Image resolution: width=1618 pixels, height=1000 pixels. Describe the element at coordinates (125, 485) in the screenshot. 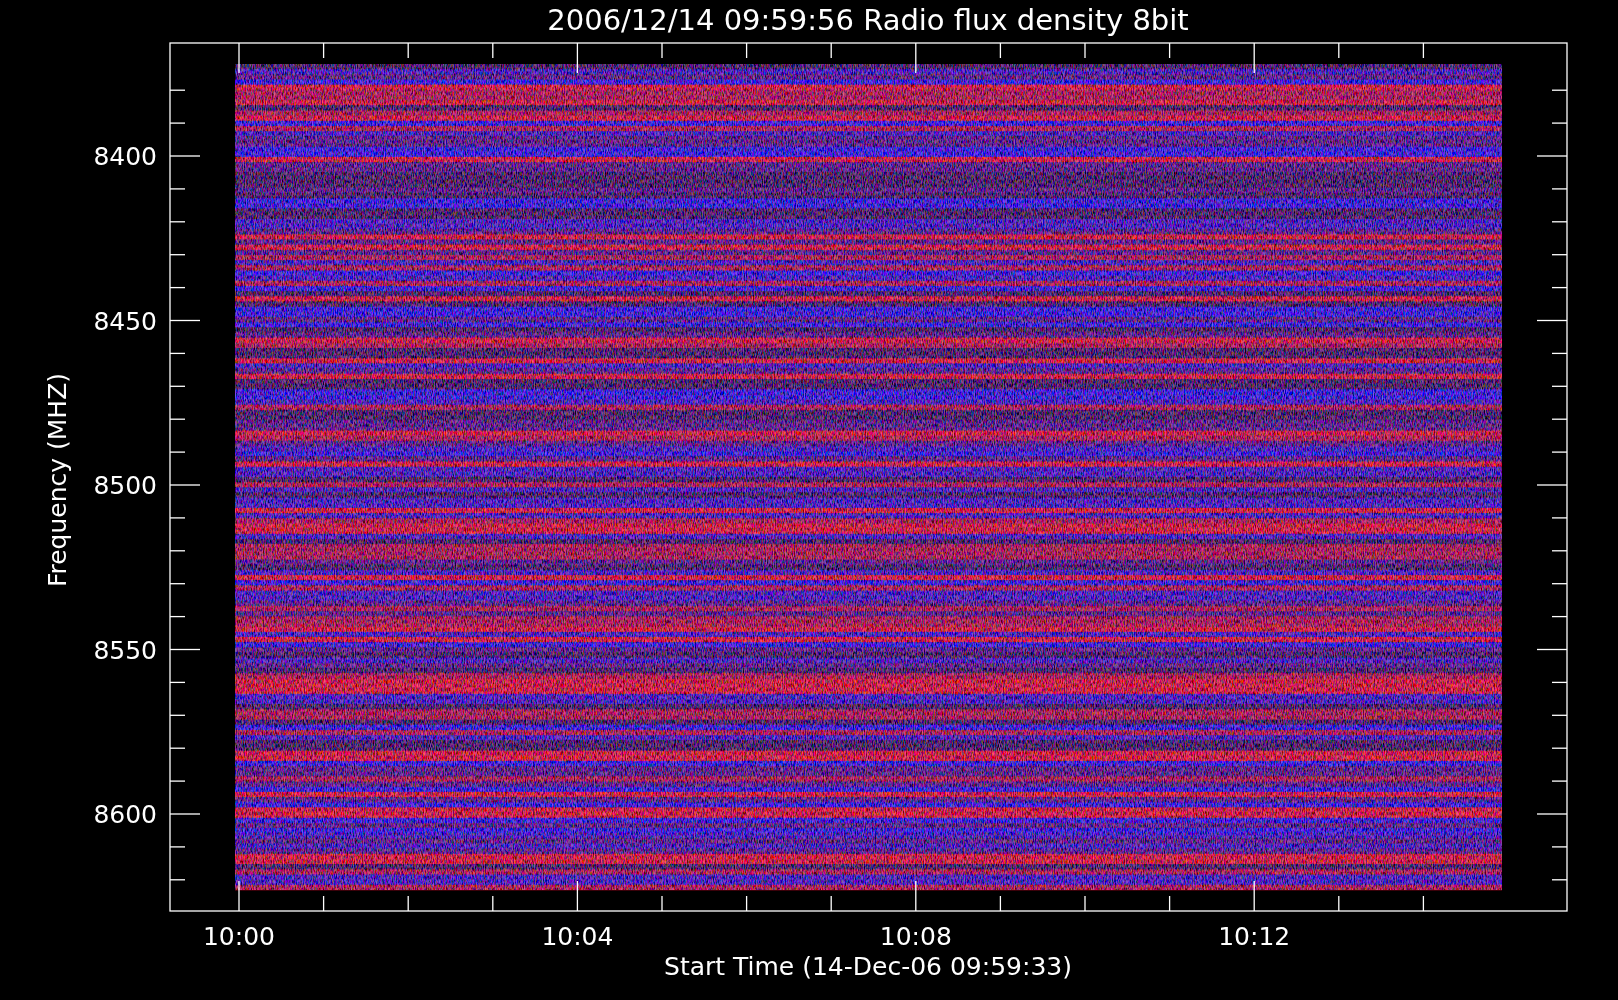

I see `y-tick-label: 8500` at that location.